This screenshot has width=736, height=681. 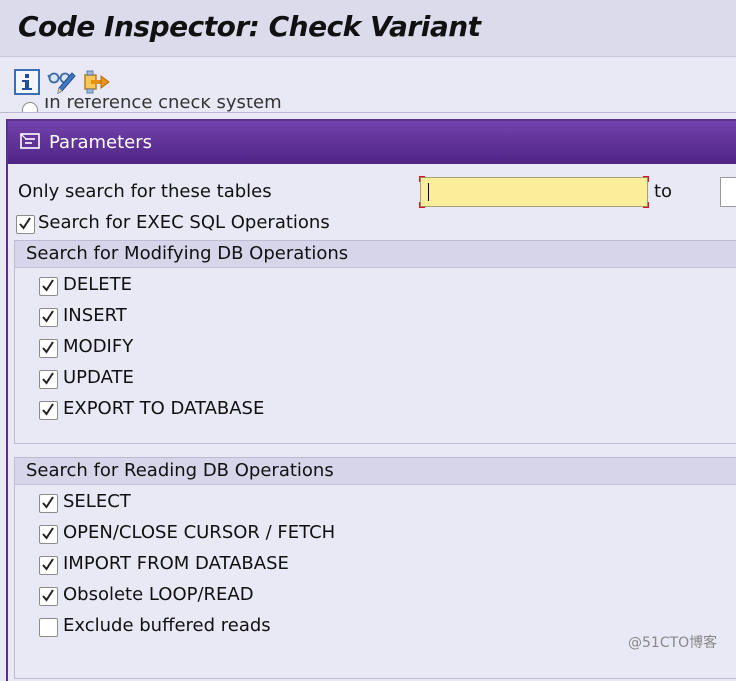 What do you see at coordinates (167, 625) in the screenshot?
I see `reading-op-label: Exclude buffered reads` at bounding box center [167, 625].